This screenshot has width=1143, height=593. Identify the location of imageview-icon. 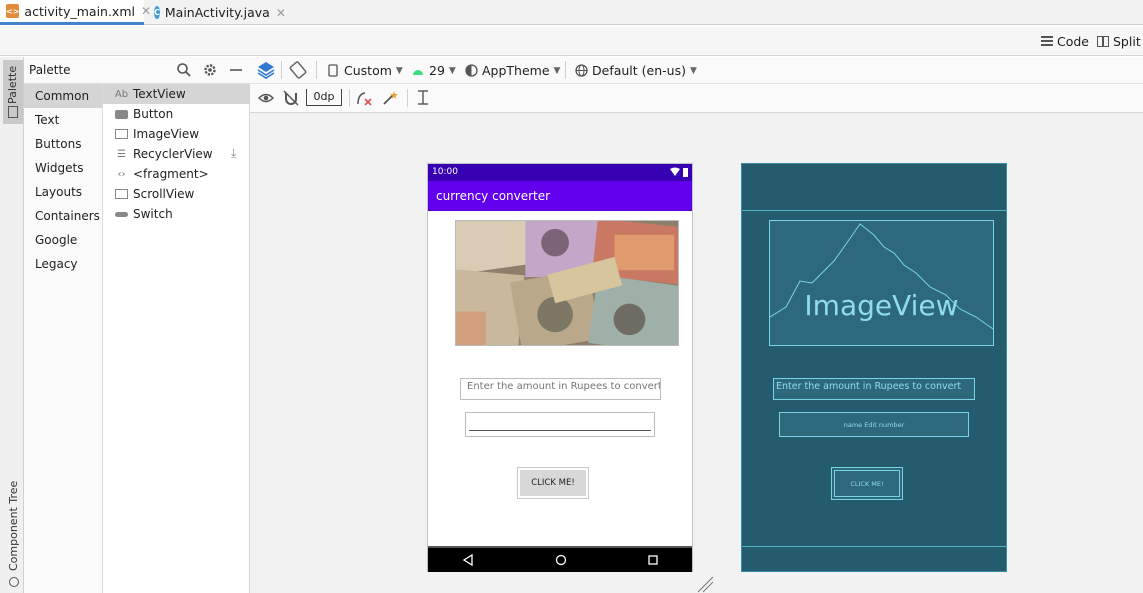
(121, 134).